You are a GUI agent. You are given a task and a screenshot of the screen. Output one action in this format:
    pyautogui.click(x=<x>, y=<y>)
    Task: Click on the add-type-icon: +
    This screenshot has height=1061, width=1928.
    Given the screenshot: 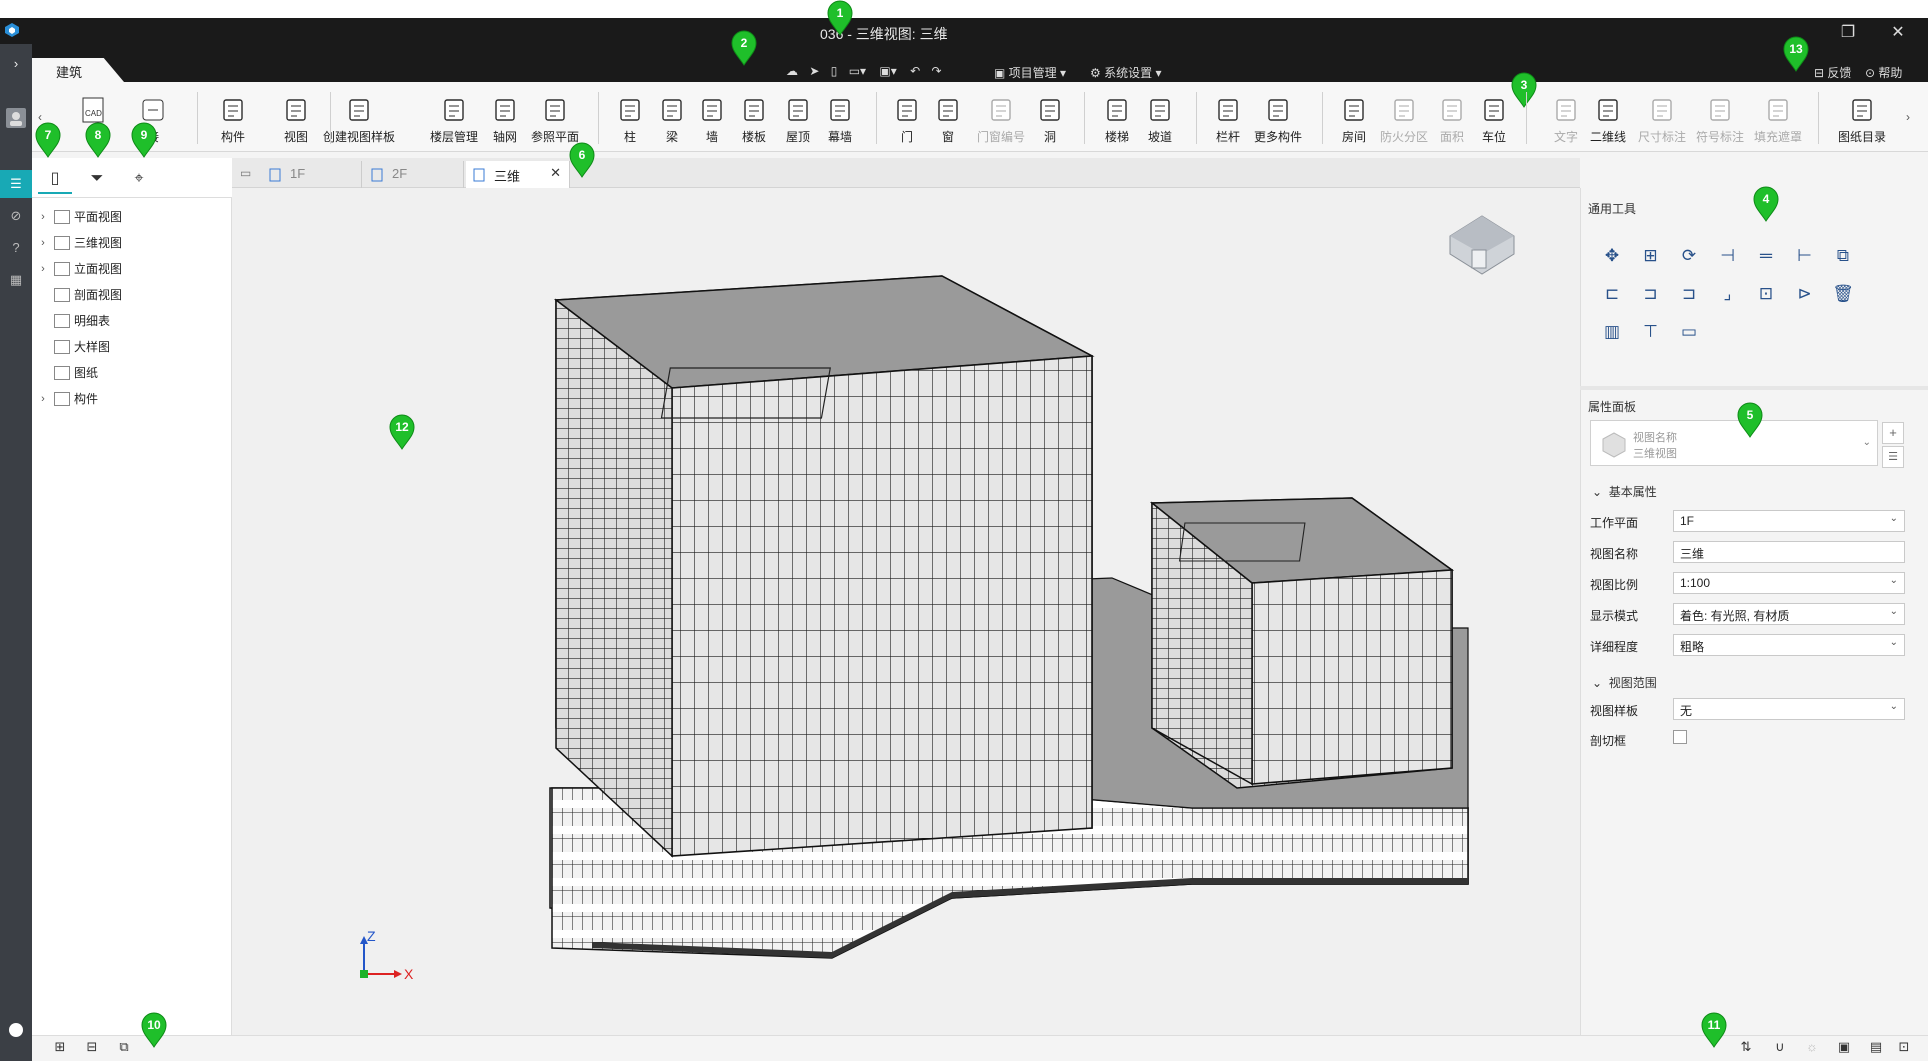 What is the action you would take?
    pyautogui.click(x=1893, y=433)
    